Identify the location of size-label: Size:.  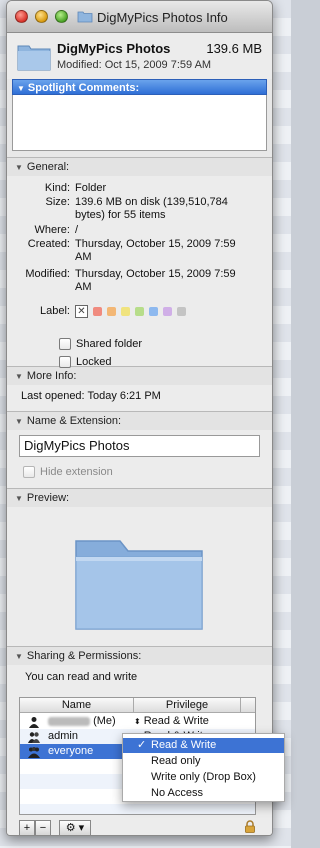
(57, 202).